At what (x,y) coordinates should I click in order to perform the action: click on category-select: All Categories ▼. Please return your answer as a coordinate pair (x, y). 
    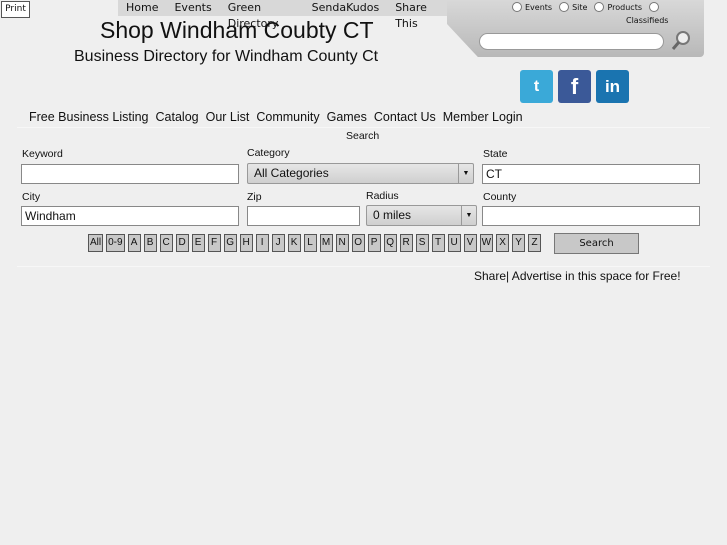
    Looking at the image, I should click on (360, 173).